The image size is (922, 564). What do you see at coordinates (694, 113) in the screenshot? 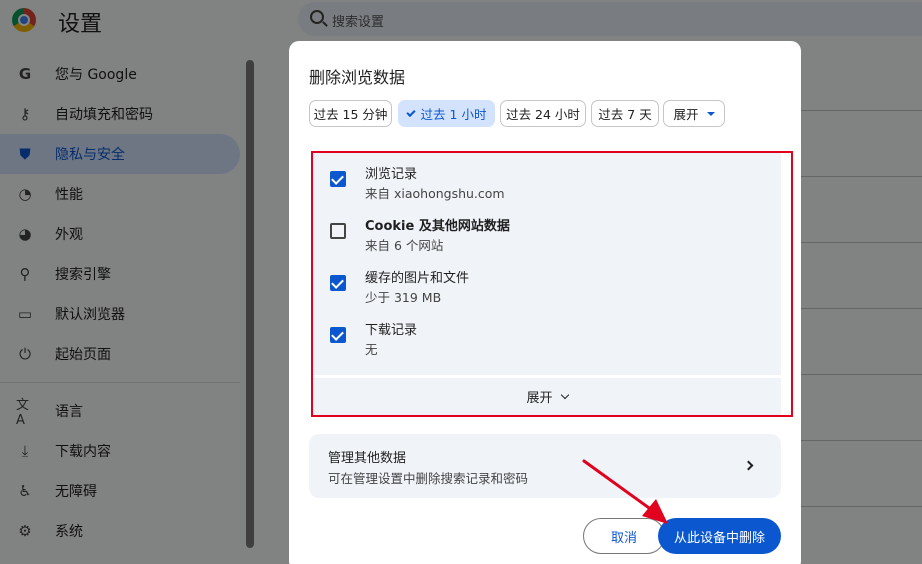
I see `chip-expand-dropdown: 展开` at bounding box center [694, 113].